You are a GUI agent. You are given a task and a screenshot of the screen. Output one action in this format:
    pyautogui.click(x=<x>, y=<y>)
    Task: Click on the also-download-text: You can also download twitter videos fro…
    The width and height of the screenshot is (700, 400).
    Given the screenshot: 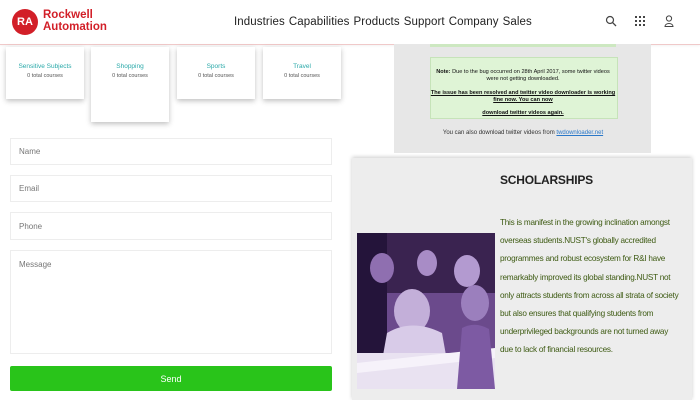 What is the action you would take?
    pyautogui.click(x=523, y=133)
    